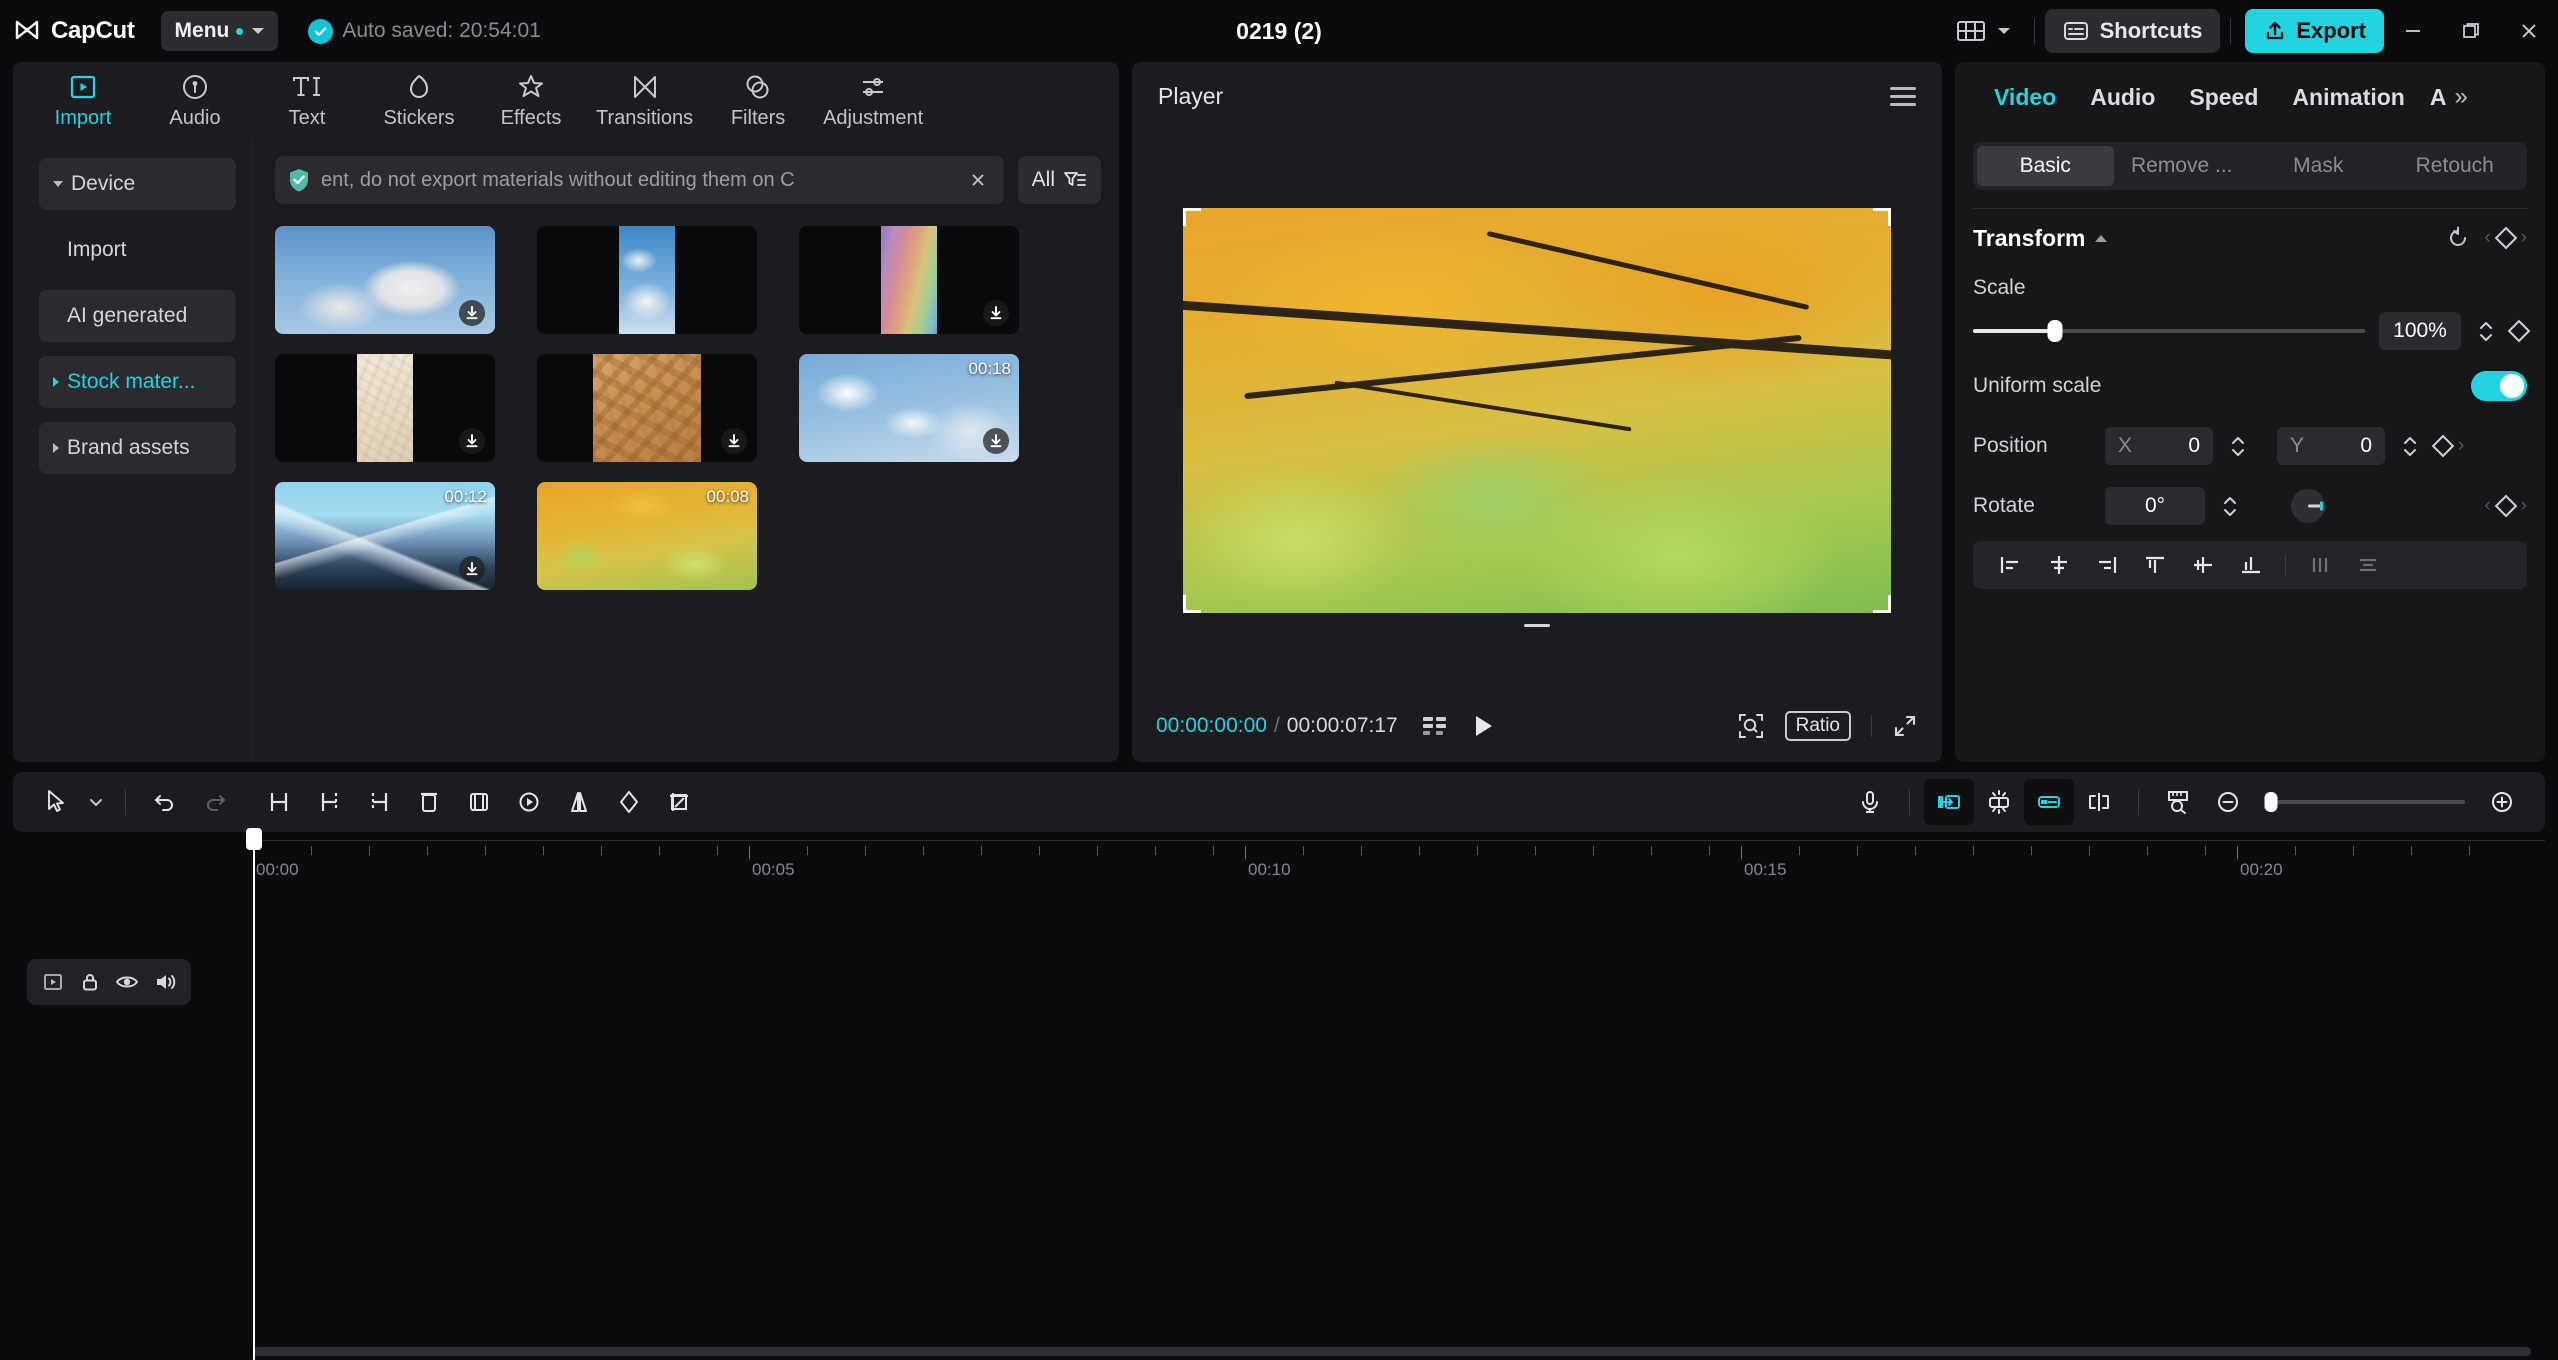 This screenshot has height=1360, width=2558. I want to click on distribute-horizontal-icon, so click(2320, 565).